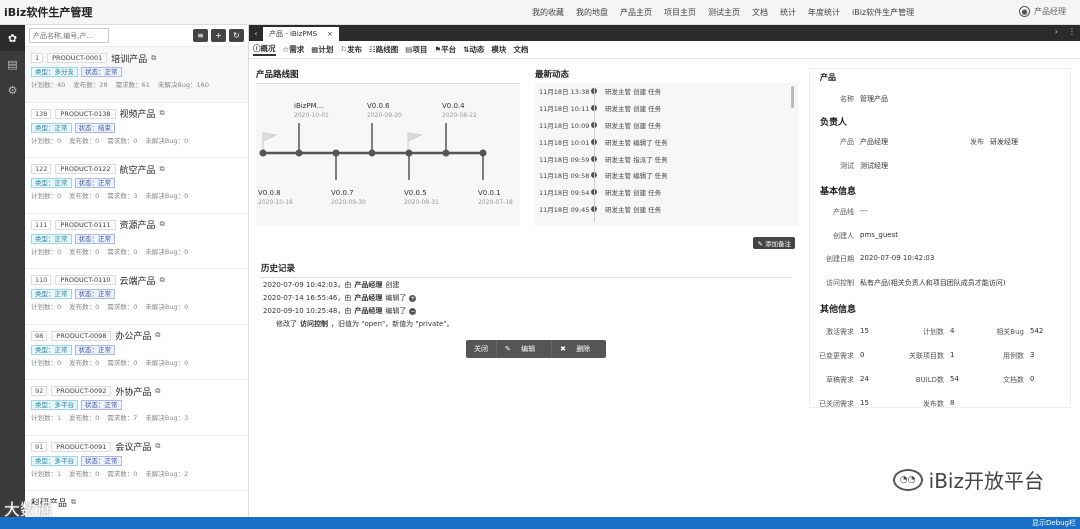 The width and height of the screenshot is (1080, 529). What do you see at coordinates (666, 158) in the screenshot?
I see `news-item: 11月18日 09:59 研发主管 指派了 任务` at bounding box center [666, 158].